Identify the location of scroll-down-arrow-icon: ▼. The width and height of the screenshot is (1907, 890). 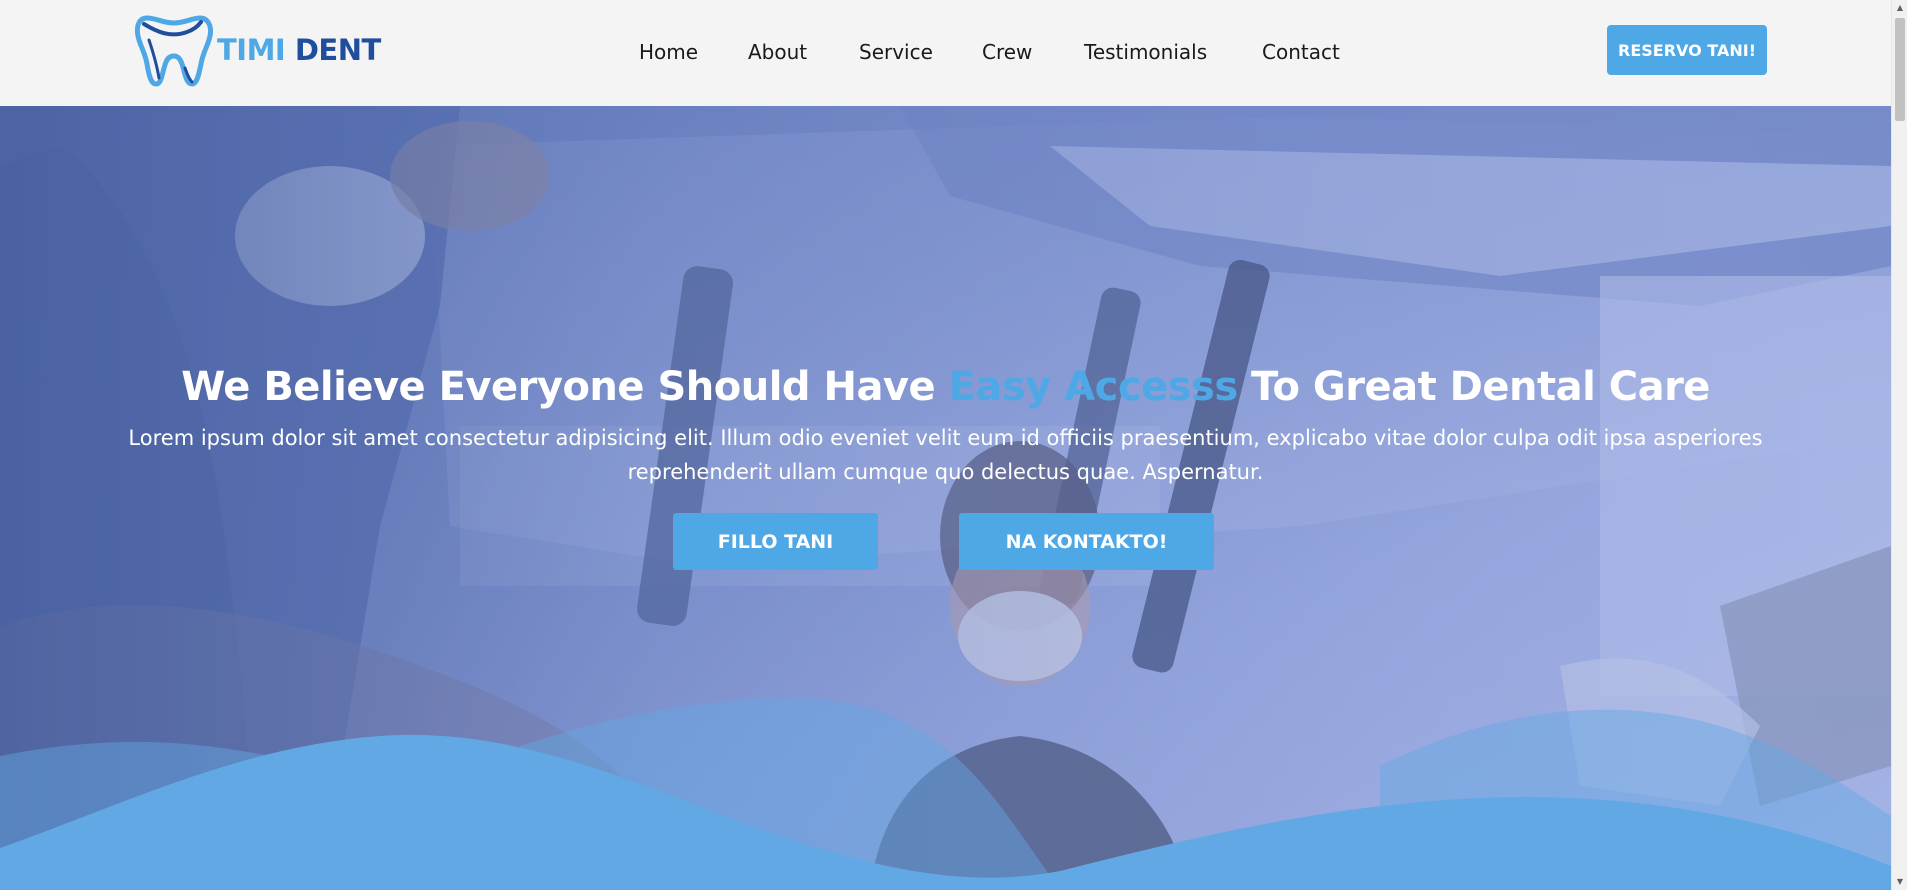
(1899, 882).